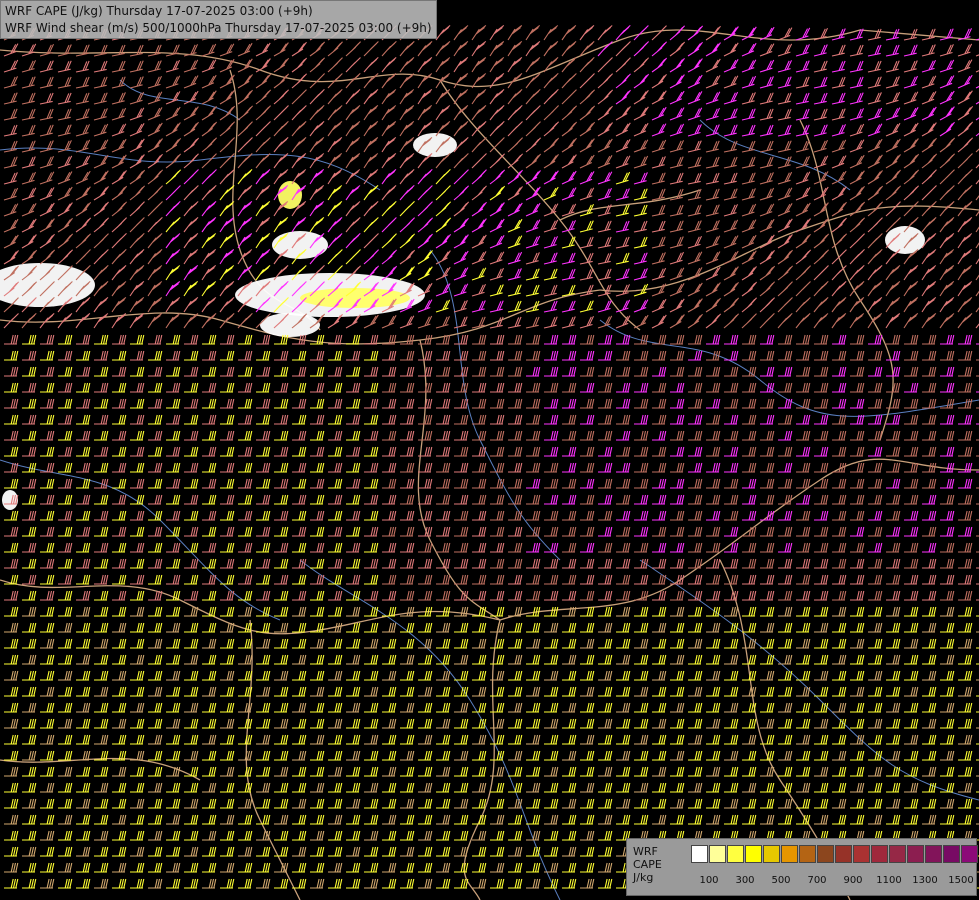 The height and width of the screenshot is (900, 979). What do you see at coordinates (832, 882) in the screenshot?
I see `legend-tick-labels: 100 300 500 700 900 1100 1300 1500` at bounding box center [832, 882].